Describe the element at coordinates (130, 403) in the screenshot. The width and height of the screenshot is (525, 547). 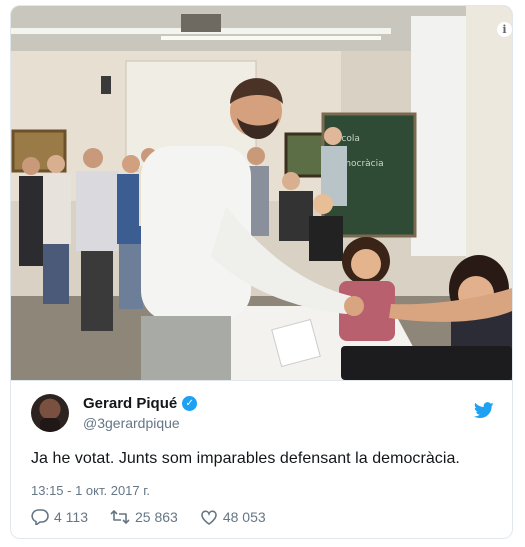
I see `author-name: Gerard Piqué` at that location.